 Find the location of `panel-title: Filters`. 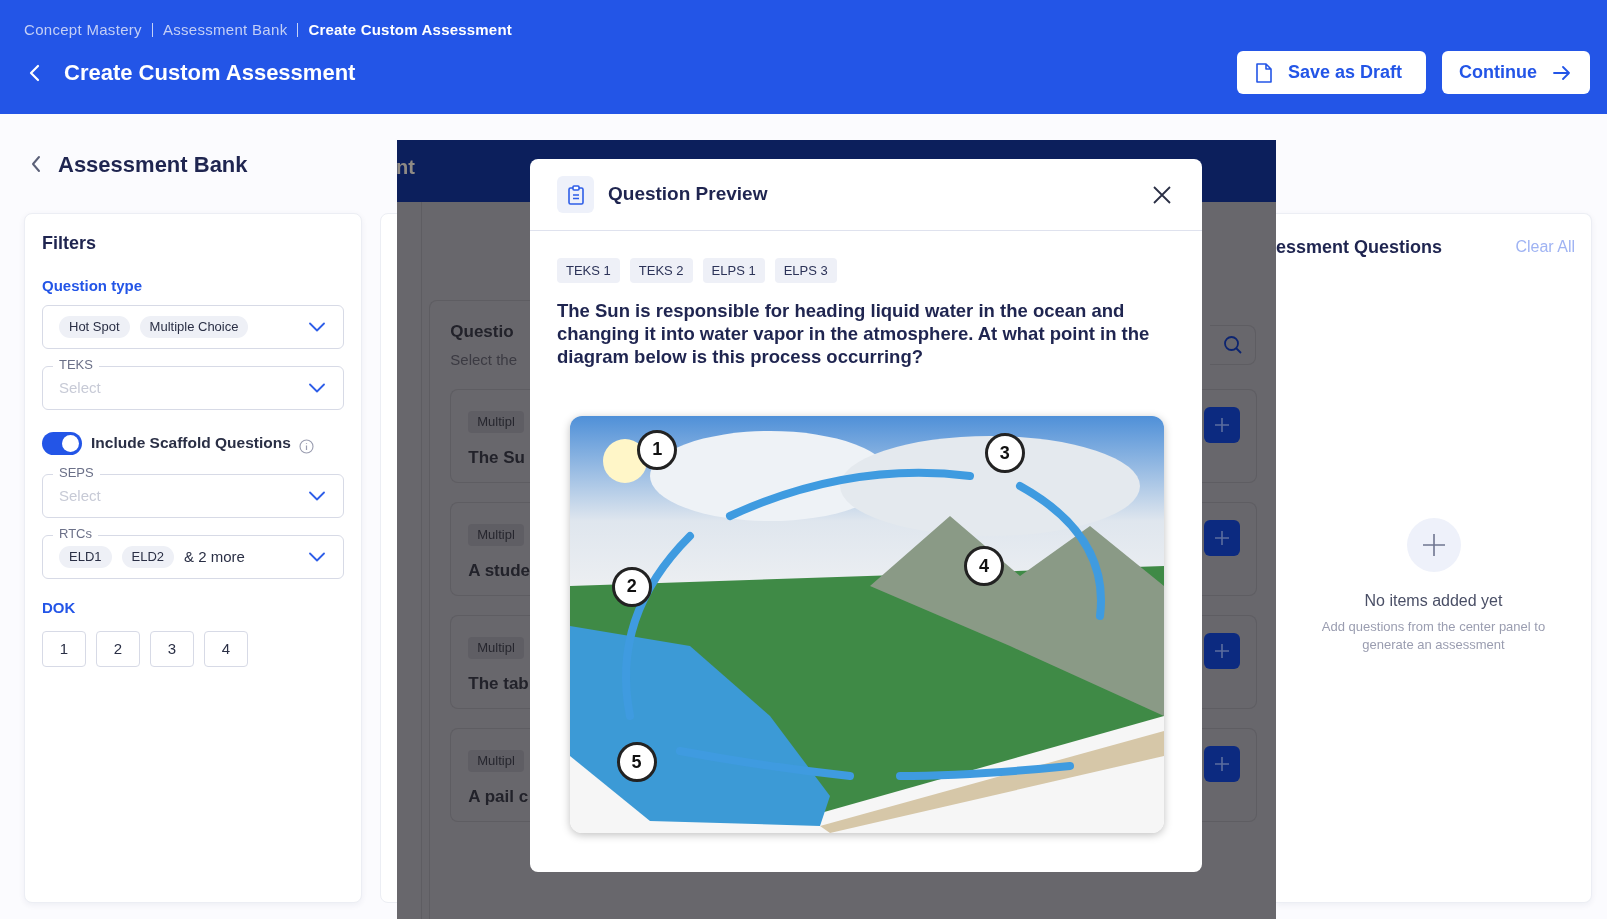

panel-title: Filters is located at coordinates (70, 243).